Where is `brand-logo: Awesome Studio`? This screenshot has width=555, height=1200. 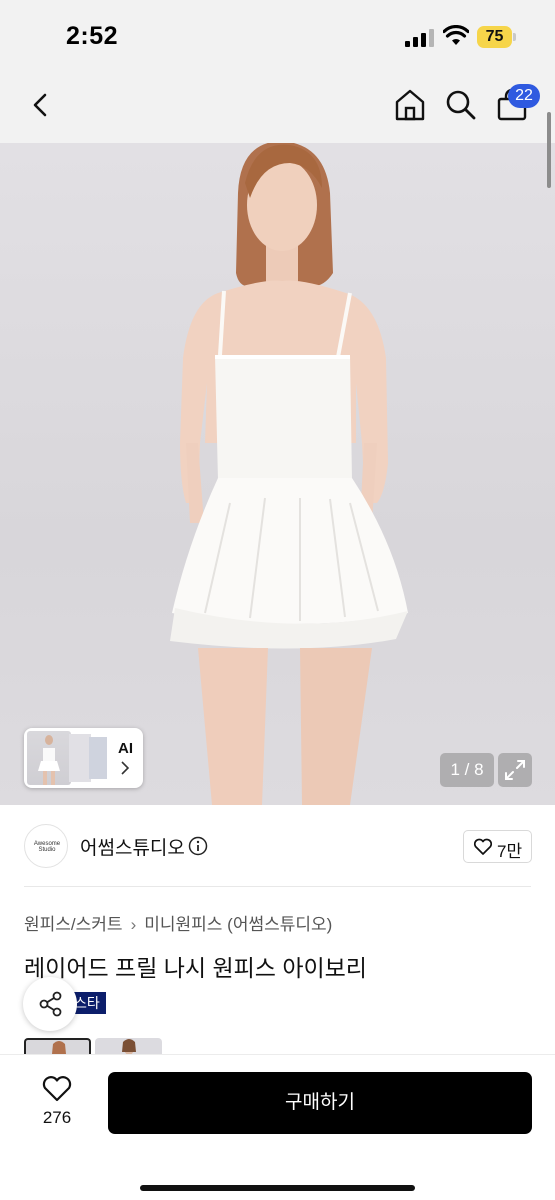 brand-logo: Awesome Studio is located at coordinates (46, 846).